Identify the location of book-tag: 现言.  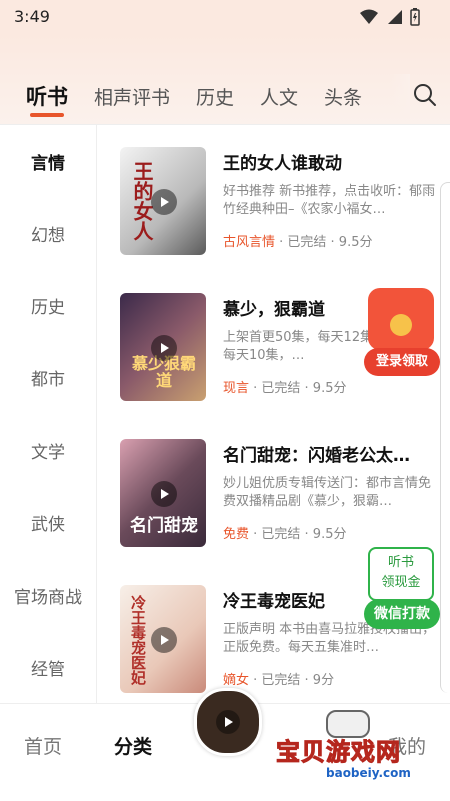
(236, 388).